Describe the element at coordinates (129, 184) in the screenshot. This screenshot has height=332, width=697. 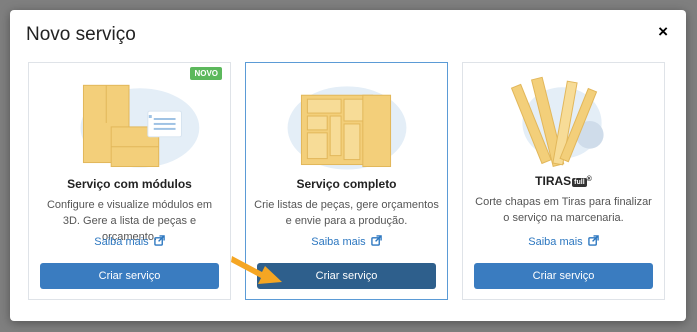
I see `card-title: Serviço com módulos` at that location.